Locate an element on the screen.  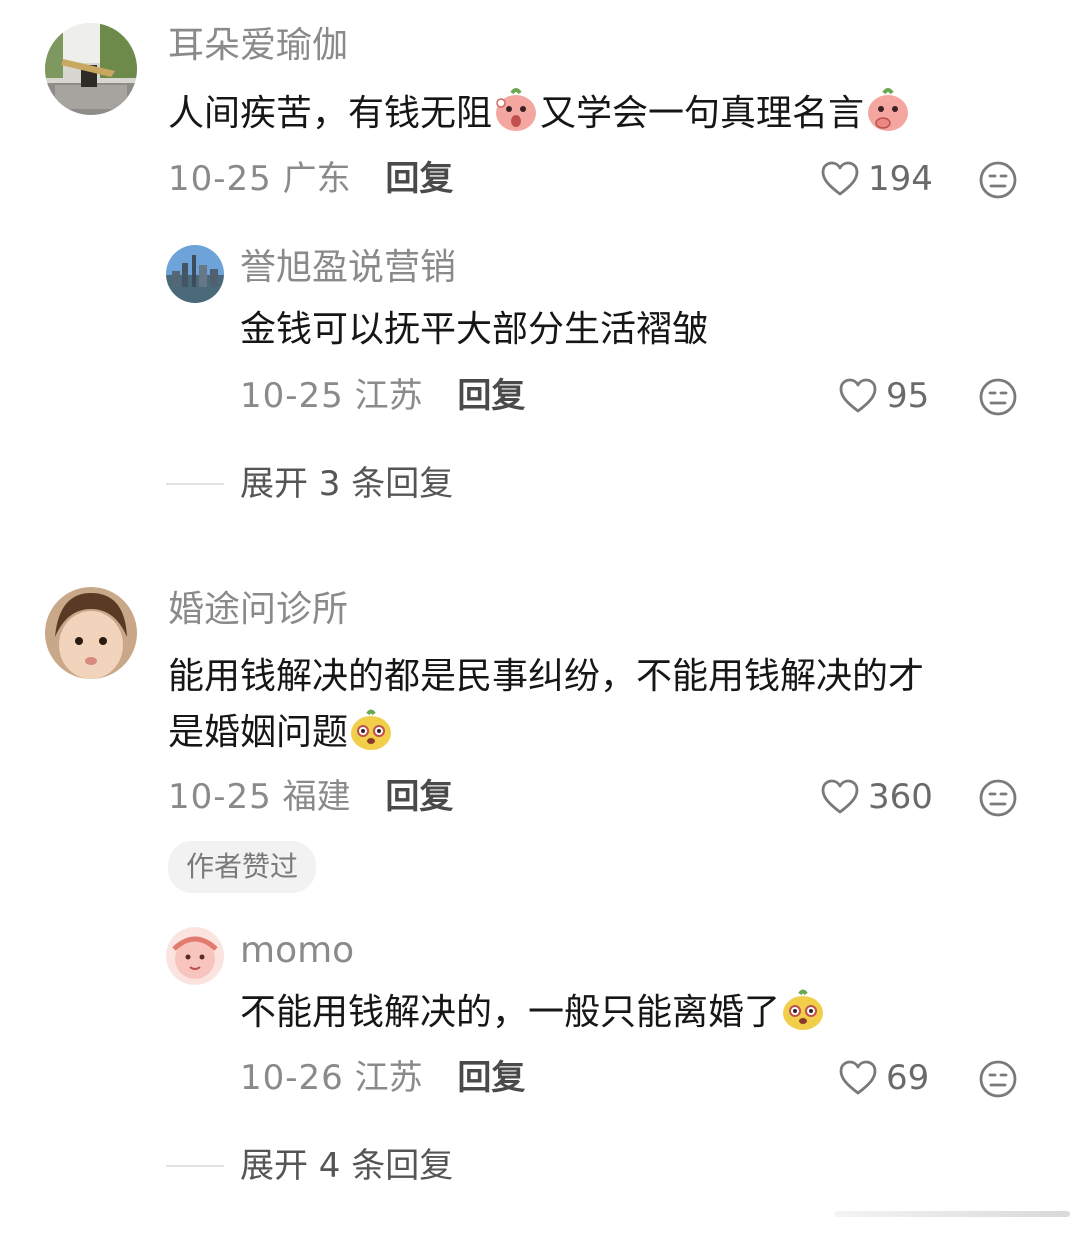
comment-text-line-1: 能用钱解决的都是民事纠纷，不能用钱解决的才 is located at coordinates (546, 676).